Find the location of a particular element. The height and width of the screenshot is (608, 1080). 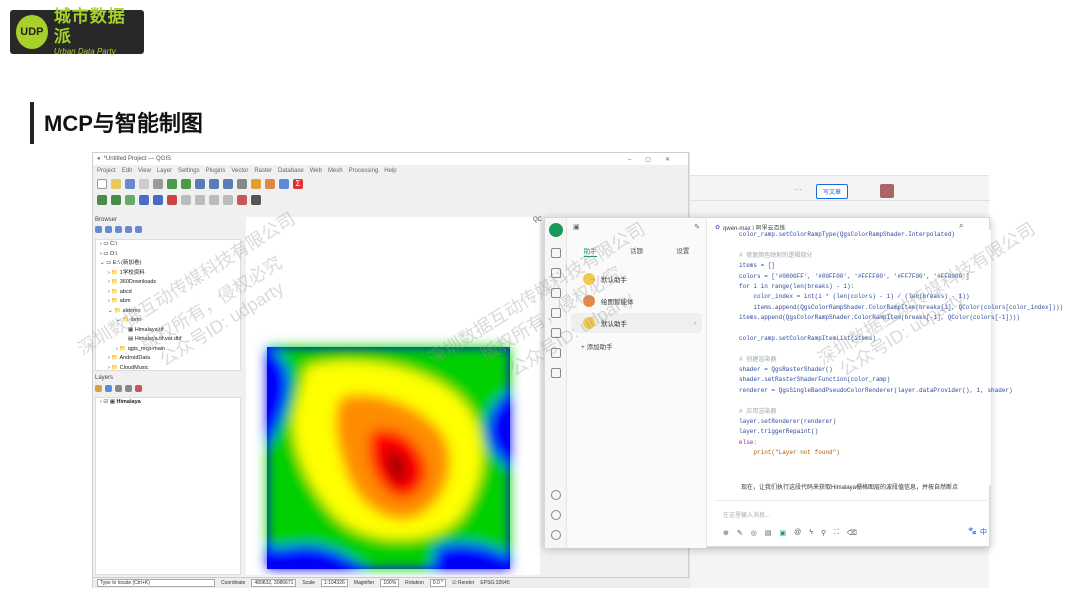

properties-icon is located at coordinates (138, 229).